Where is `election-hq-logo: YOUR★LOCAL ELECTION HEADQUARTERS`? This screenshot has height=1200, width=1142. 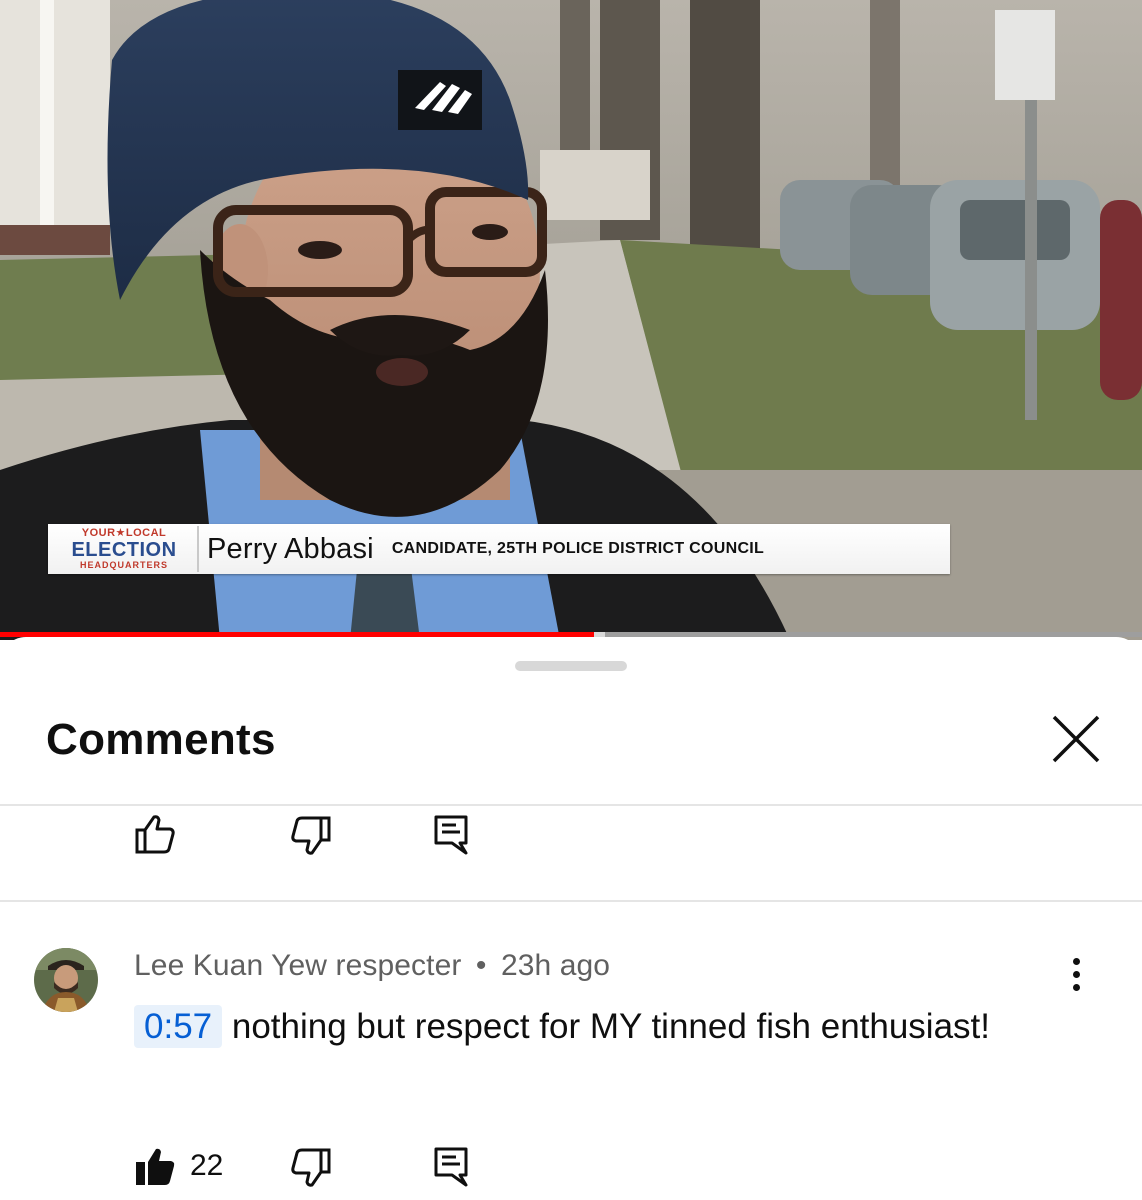
election-hq-logo: YOUR★LOCAL ELECTION HEADQUARTERS is located at coordinates (125, 549).